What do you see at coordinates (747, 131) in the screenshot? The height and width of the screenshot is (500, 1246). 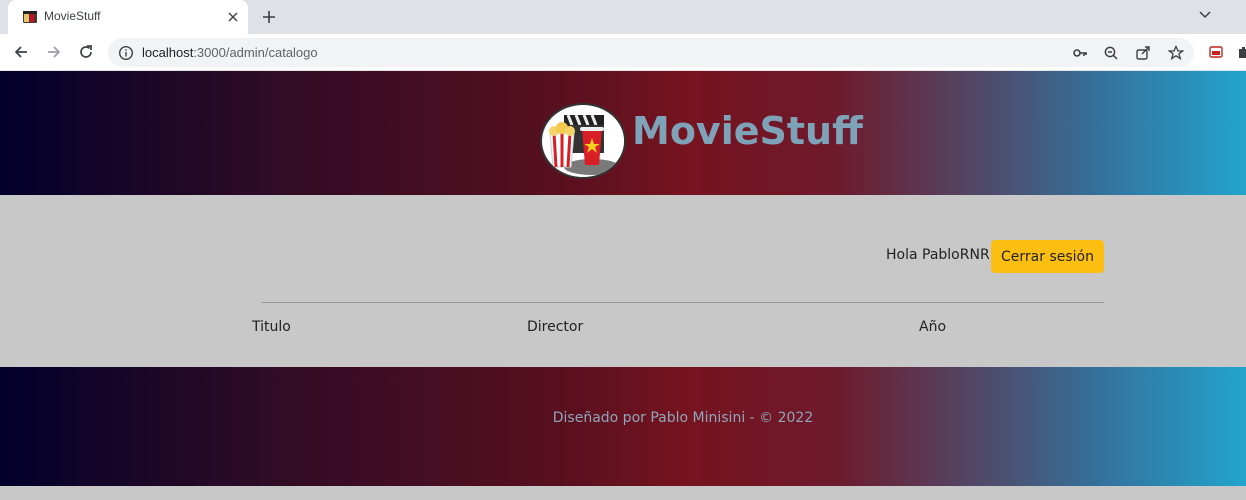 I see `site-brand: MovieStuff` at bounding box center [747, 131].